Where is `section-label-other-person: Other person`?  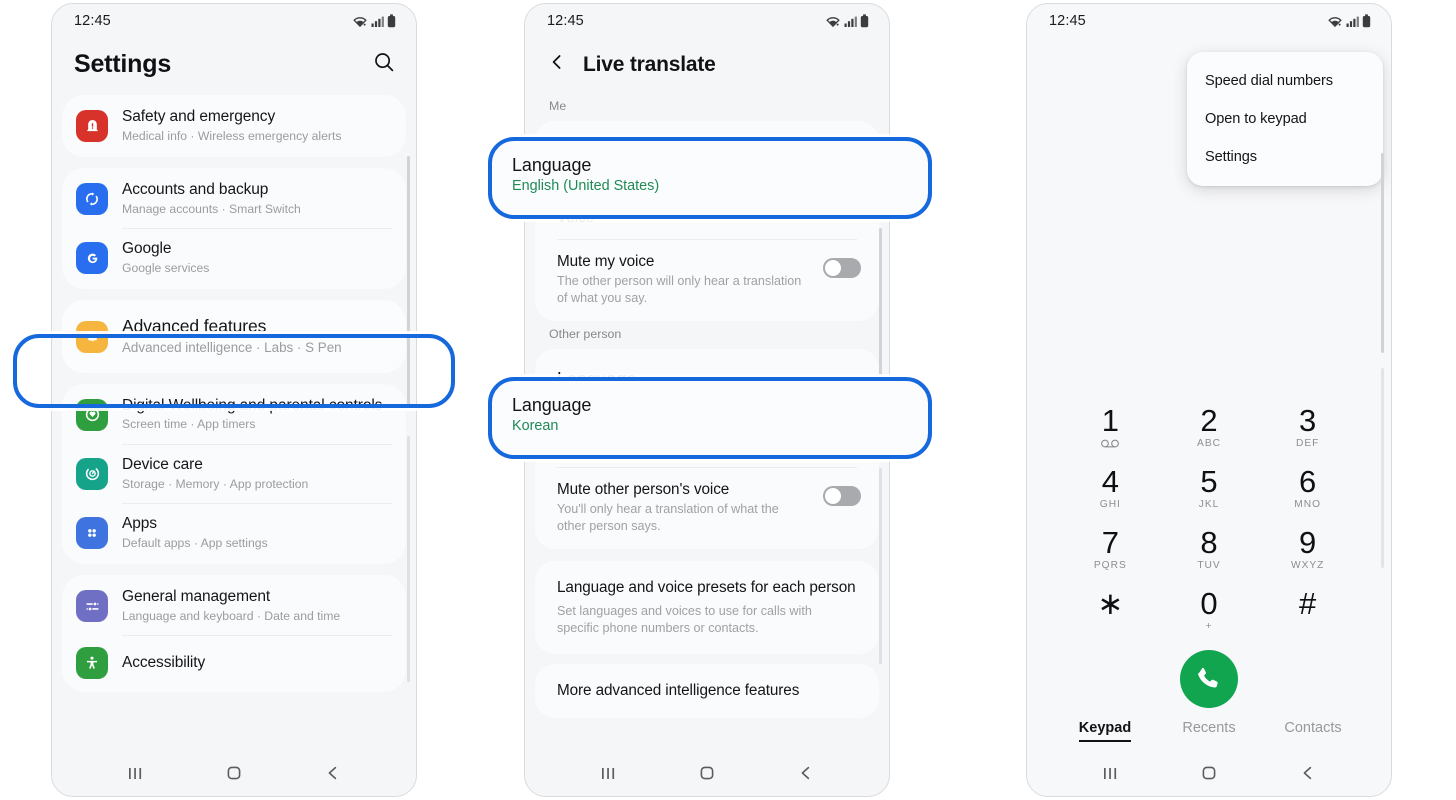 section-label-other-person: Other person is located at coordinates (585, 334).